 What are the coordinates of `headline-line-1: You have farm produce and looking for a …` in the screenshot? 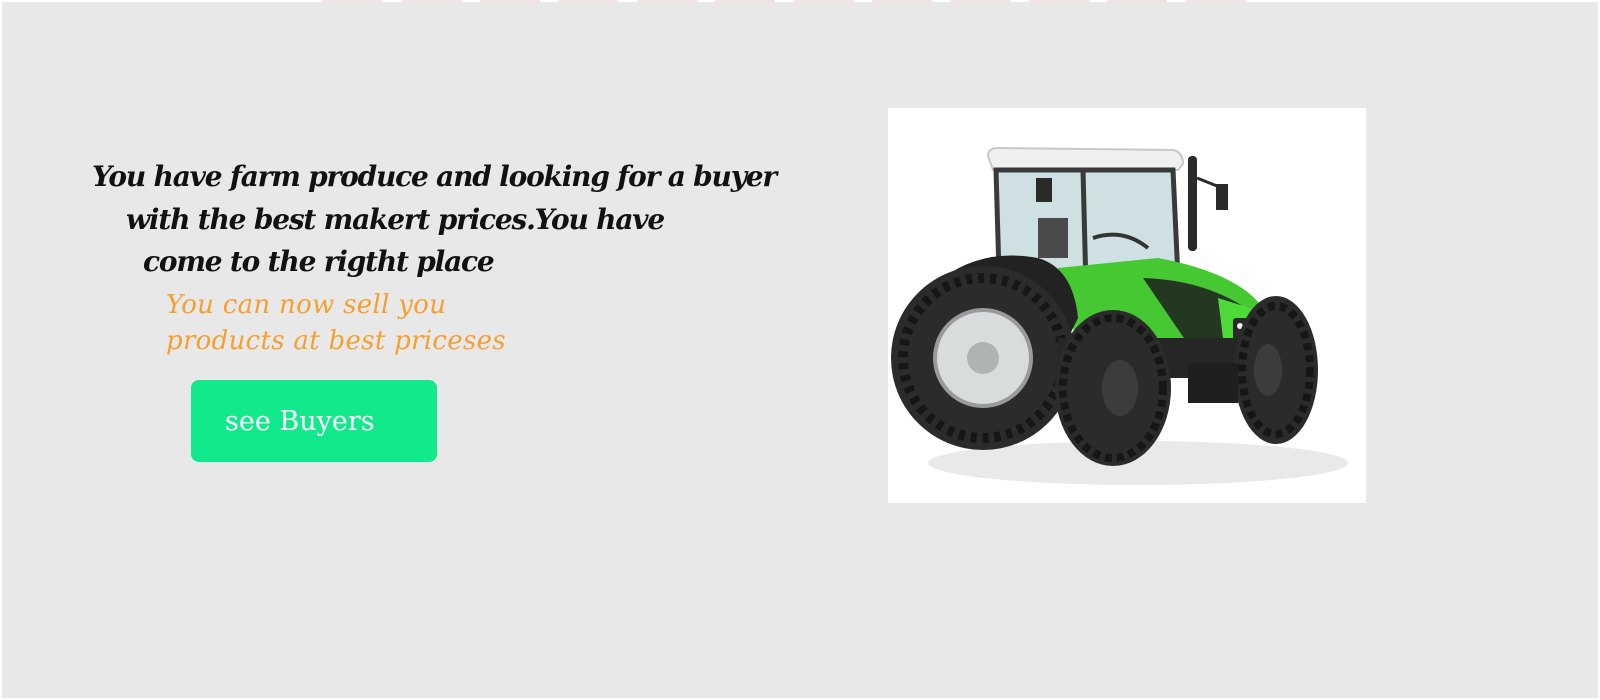 It's located at (434, 176).